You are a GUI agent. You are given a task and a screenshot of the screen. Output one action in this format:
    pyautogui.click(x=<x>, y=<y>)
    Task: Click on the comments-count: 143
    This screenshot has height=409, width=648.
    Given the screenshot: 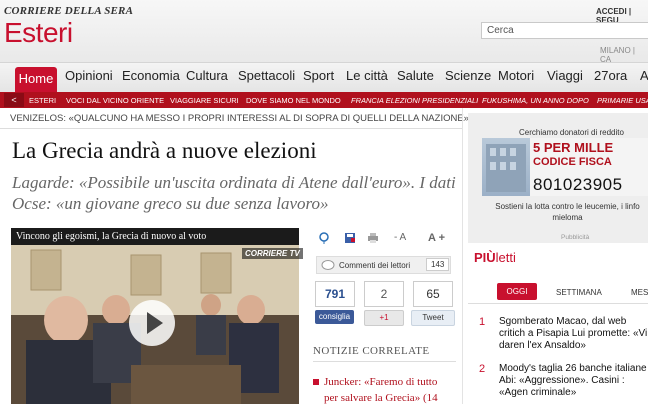 What is the action you would take?
    pyautogui.click(x=438, y=264)
    